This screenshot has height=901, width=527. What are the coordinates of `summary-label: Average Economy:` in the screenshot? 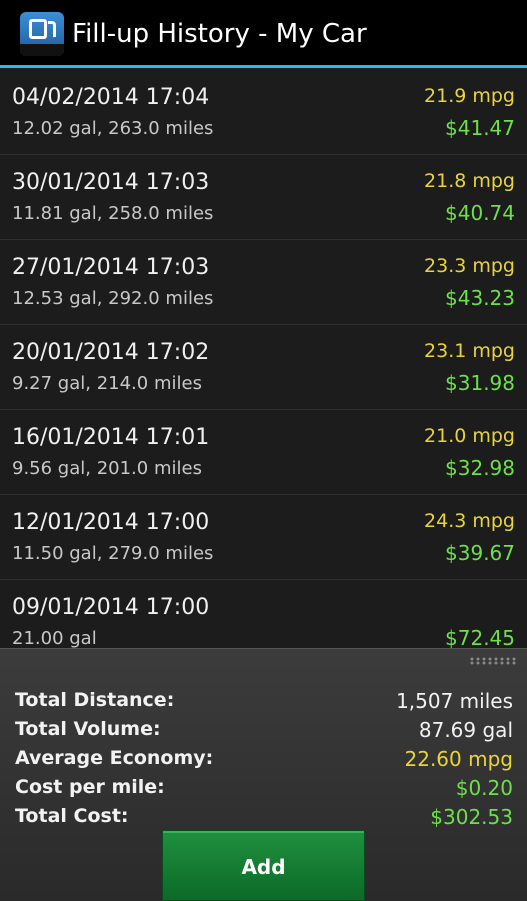 It's located at (114, 758).